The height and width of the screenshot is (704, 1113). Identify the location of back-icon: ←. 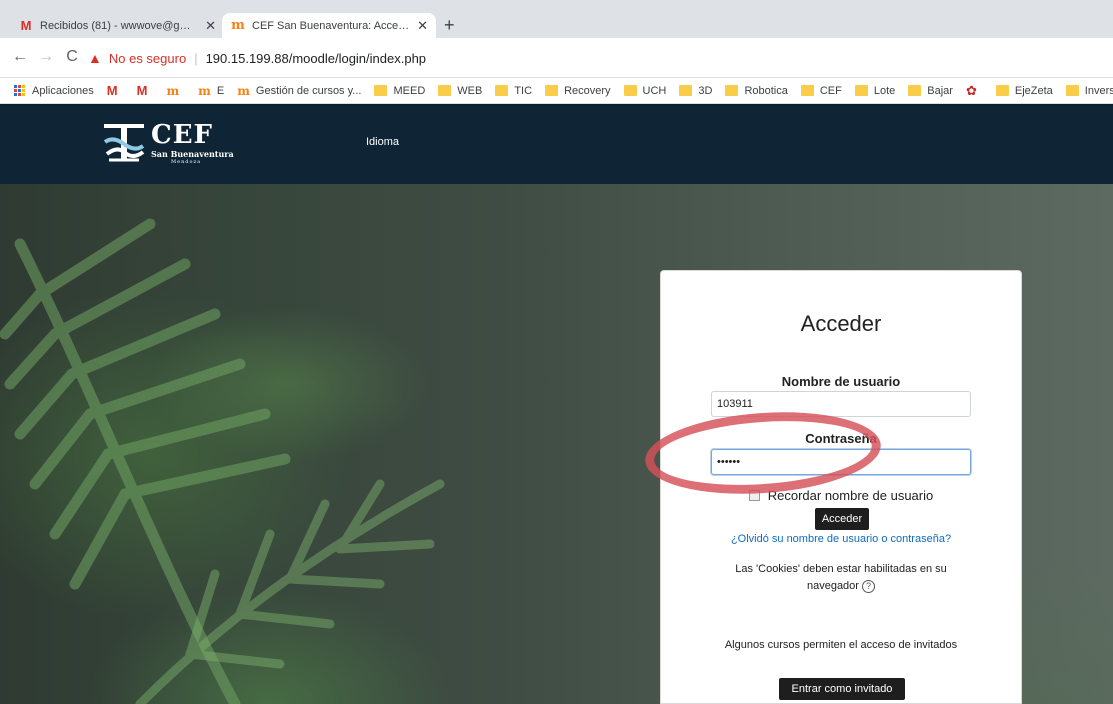
(20, 57).